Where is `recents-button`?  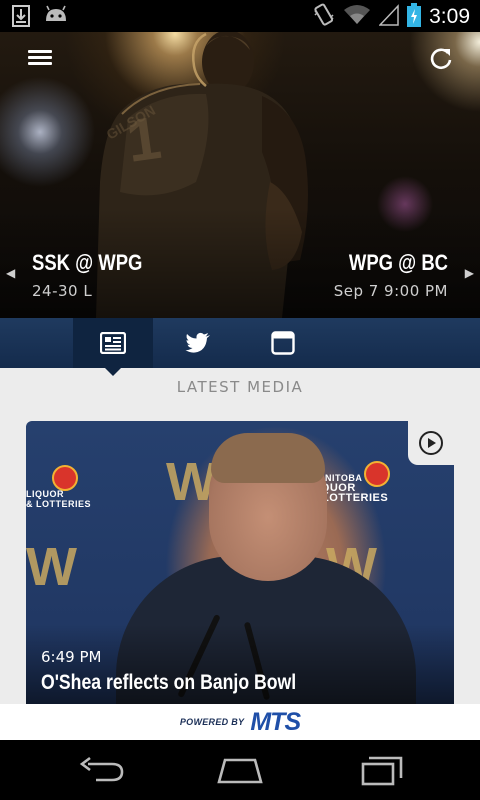 recents-button is located at coordinates (382, 770).